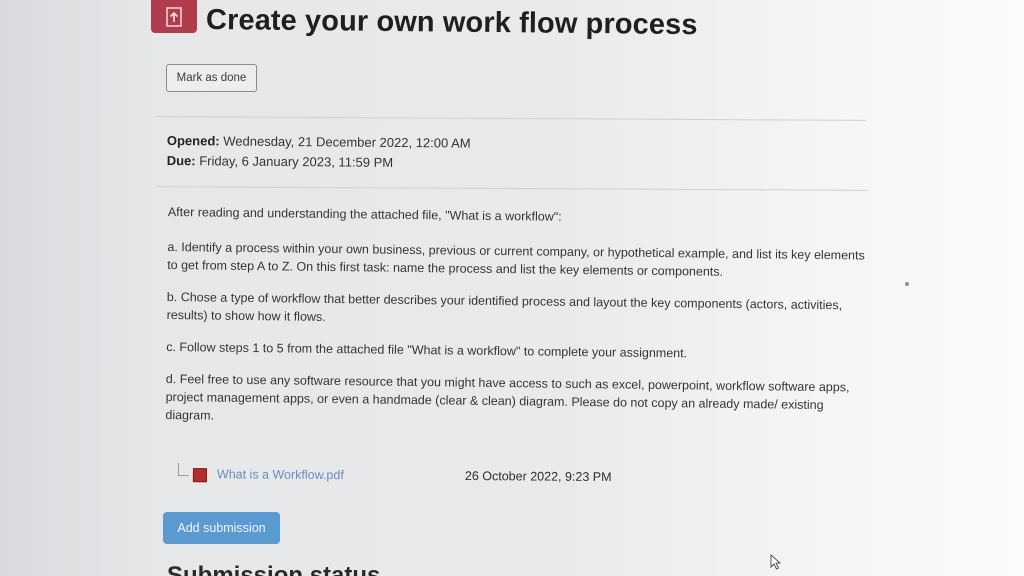  I want to click on assignment-upload-icon, so click(174, 16).